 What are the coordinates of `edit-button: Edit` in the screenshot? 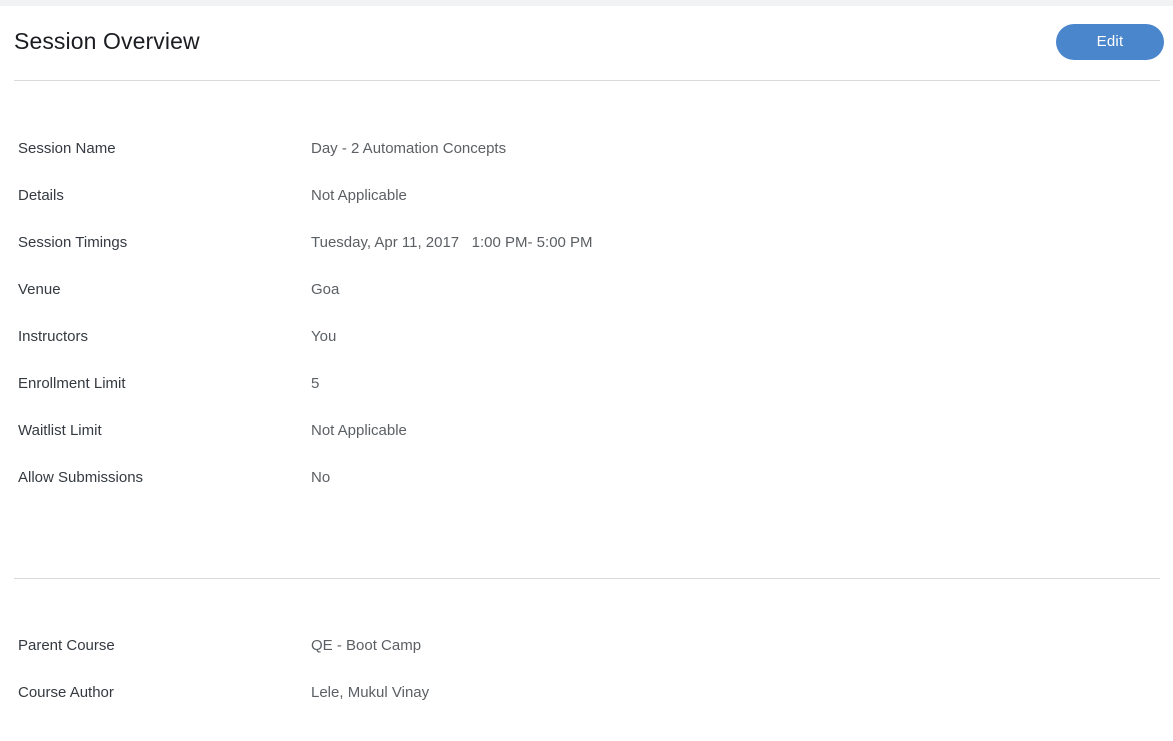 It's located at (1110, 42).